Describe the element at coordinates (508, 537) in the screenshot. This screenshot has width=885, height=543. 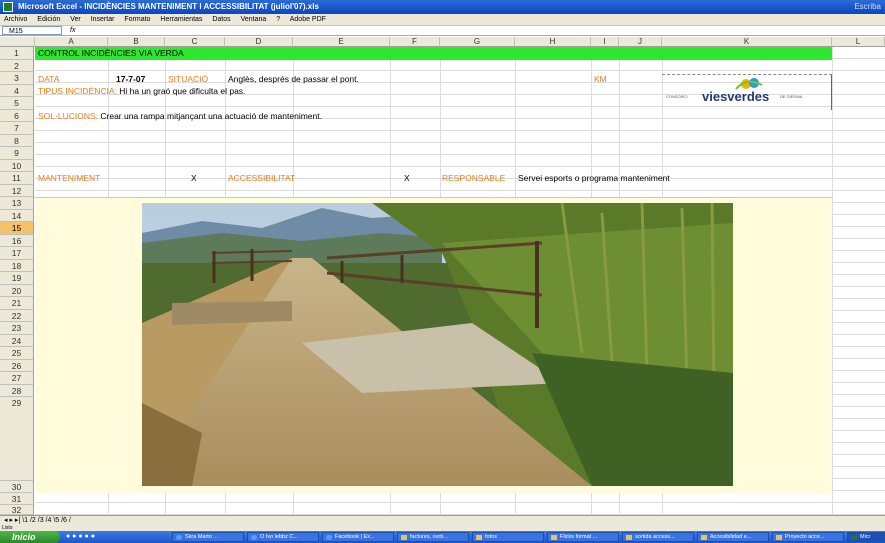
I see `taskbar-button: fotos` at that location.